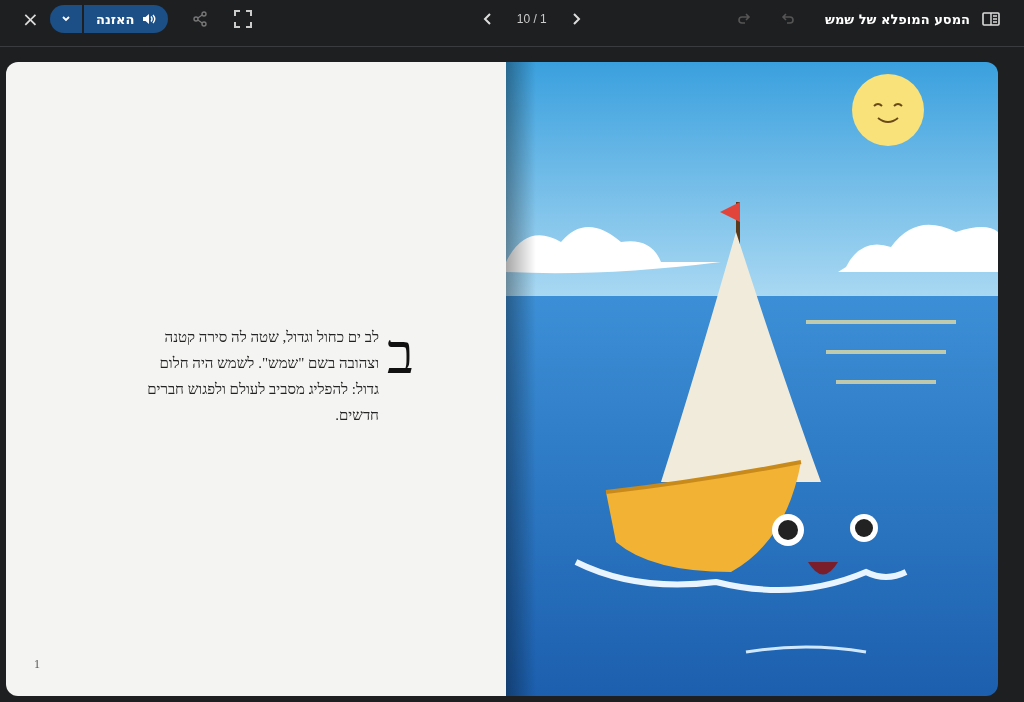  Describe the element at coordinates (897, 19) in the screenshot. I see `book-title: המסע המופלא של שמש` at that location.